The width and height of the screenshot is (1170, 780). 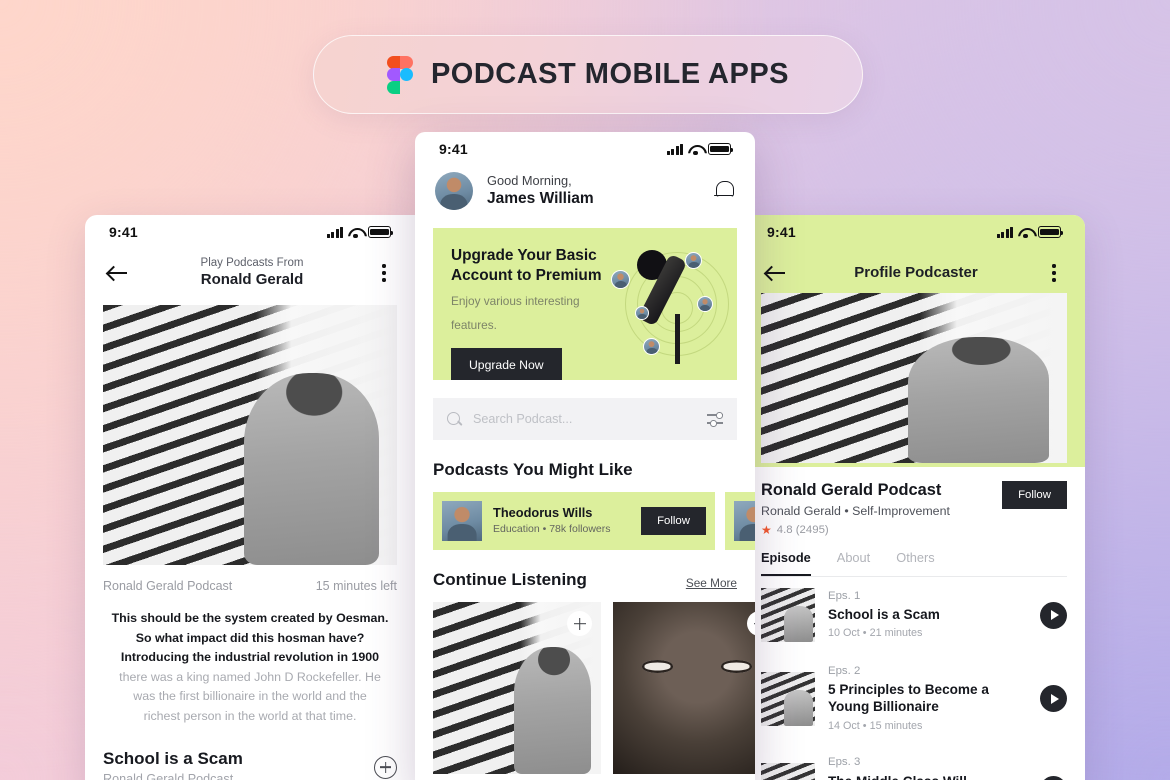 I want to click on left-nav-title: Ronald Gerald, so click(x=252, y=279).